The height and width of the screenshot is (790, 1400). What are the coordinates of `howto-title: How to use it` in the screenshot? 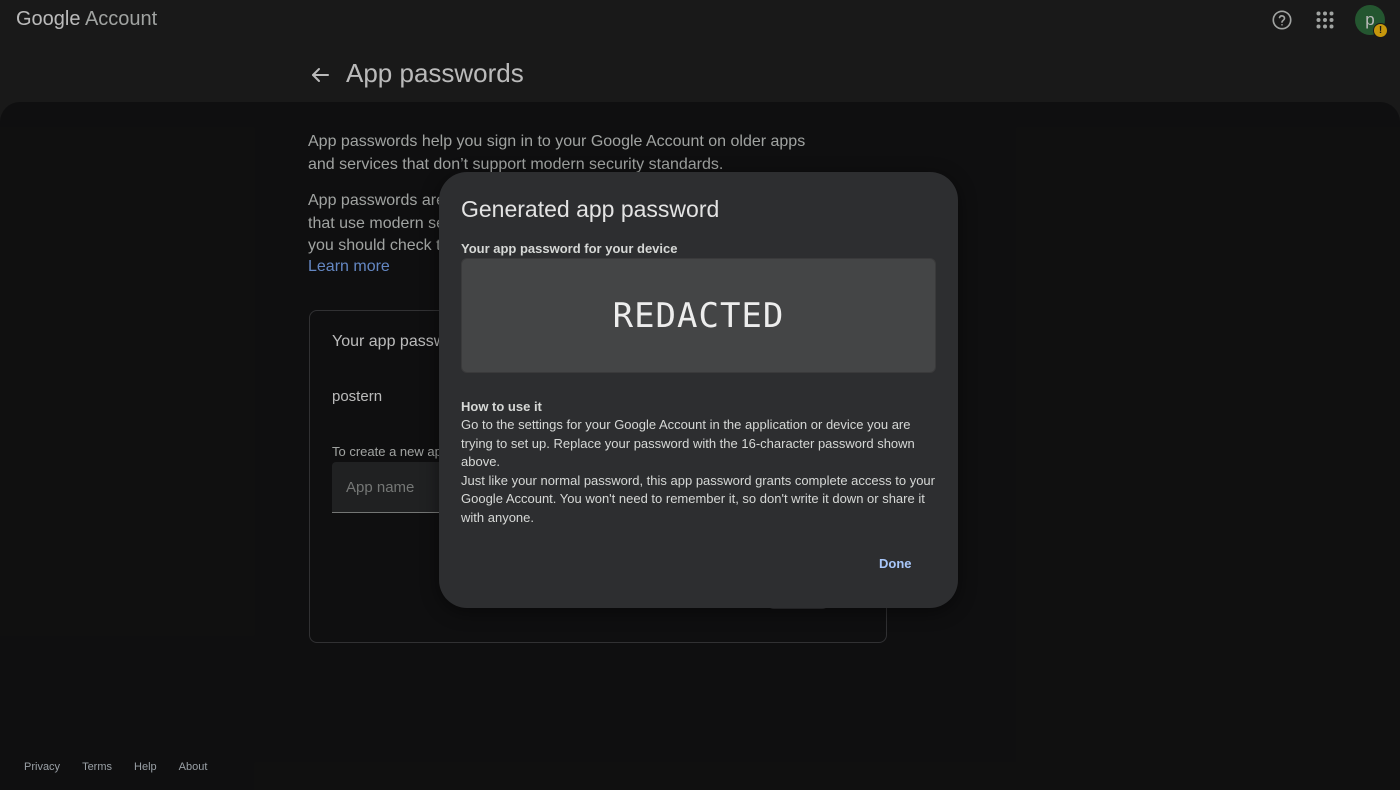 It's located at (501, 406).